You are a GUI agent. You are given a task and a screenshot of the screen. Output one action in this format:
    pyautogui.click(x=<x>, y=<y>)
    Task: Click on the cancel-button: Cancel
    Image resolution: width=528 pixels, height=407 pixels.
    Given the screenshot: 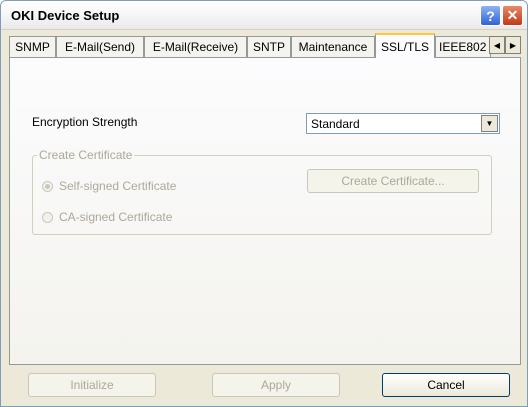 What is the action you would take?
    pyautogui.click(x=446, y=385)
    